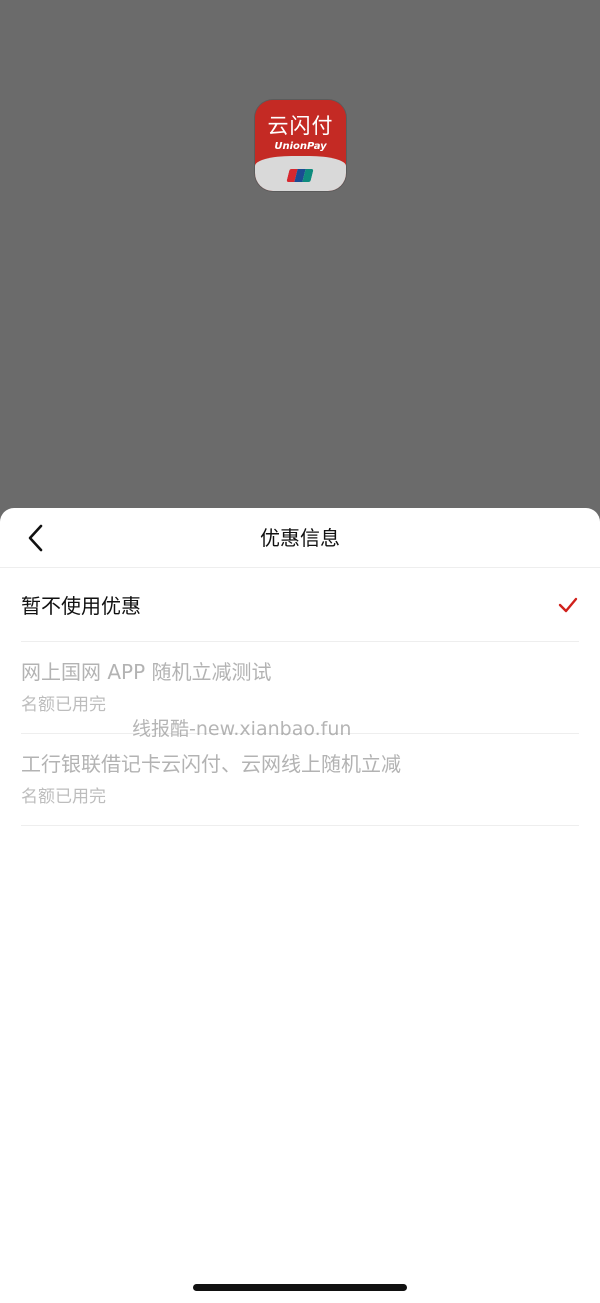 The image size is (600, 1303). Describe the element at coordinates (211, 764) in the screenshot. I see `option-title: 工行银联借记卡云闪付、云网线上随机立减` at that location.